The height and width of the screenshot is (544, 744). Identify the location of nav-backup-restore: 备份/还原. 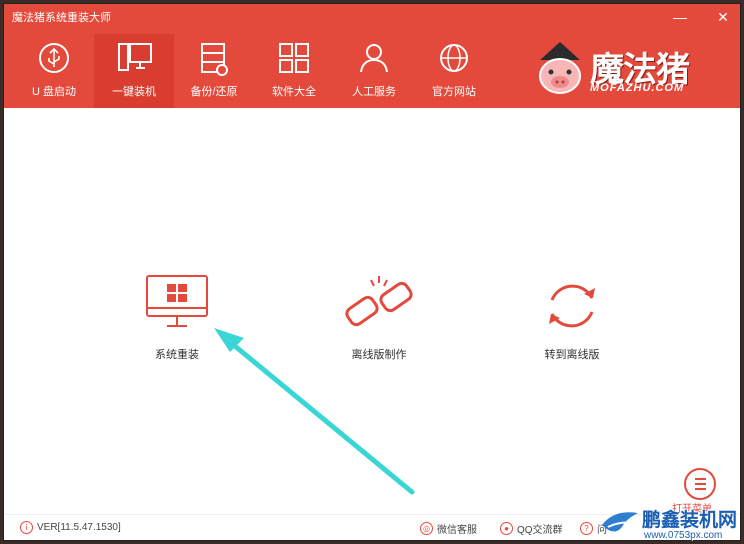
(214, 71).